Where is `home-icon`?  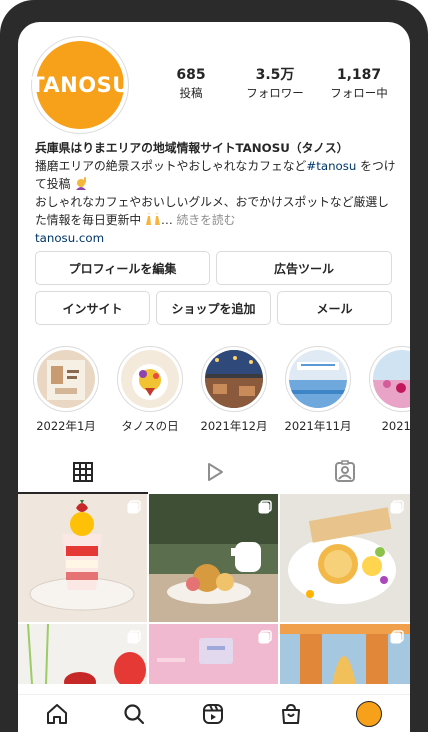
home-icon is located at coordinates (57, 714).